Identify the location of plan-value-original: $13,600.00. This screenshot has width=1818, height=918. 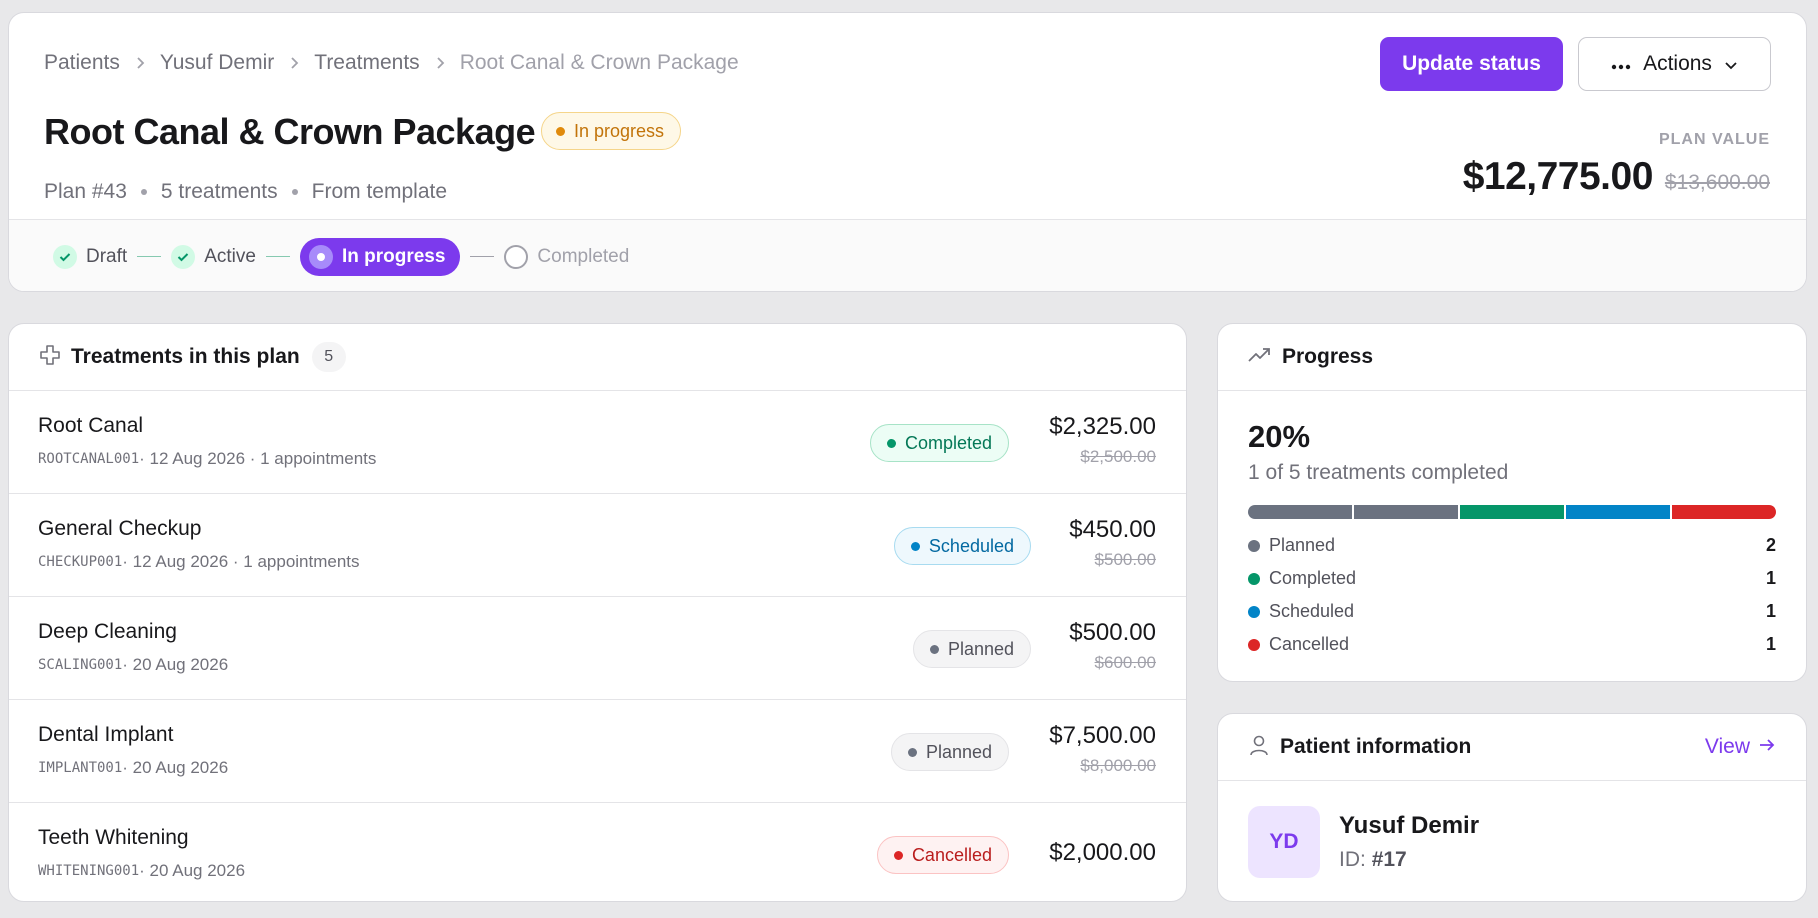
(1717, 182).